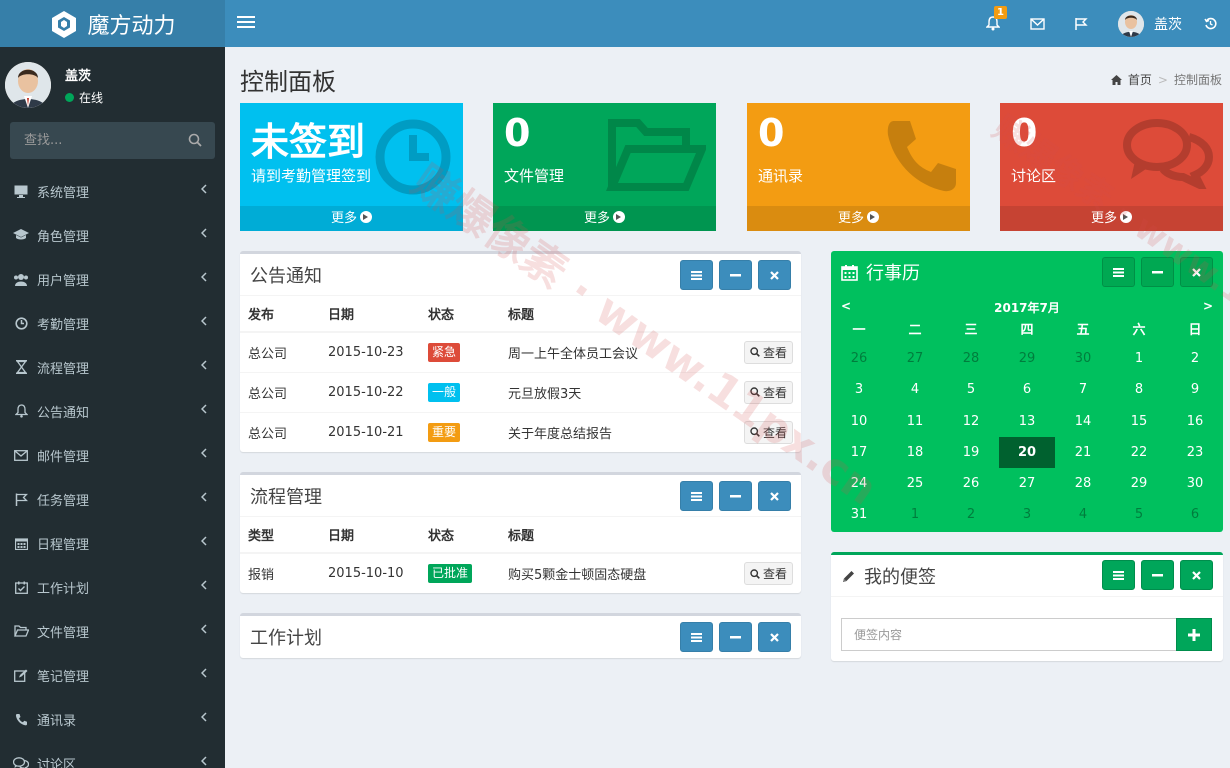  I want to click on calendar-day: 25, so click(915, 483).